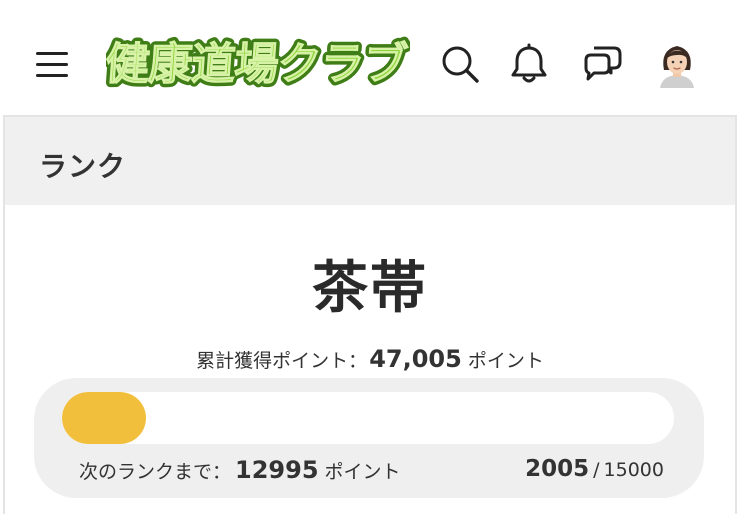  What do you see at coordinates (677, 64) in the screenshot?
I see `avatar` at bounding box center [677, 64].